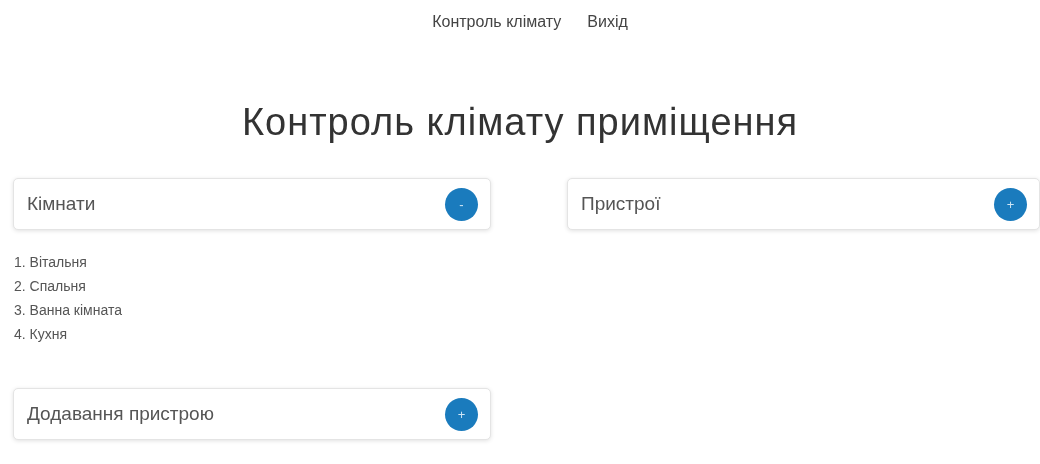  Describe the element at coordinates (61, 204) in the screenshot. I see `panel-title: Кімнати` at that location.